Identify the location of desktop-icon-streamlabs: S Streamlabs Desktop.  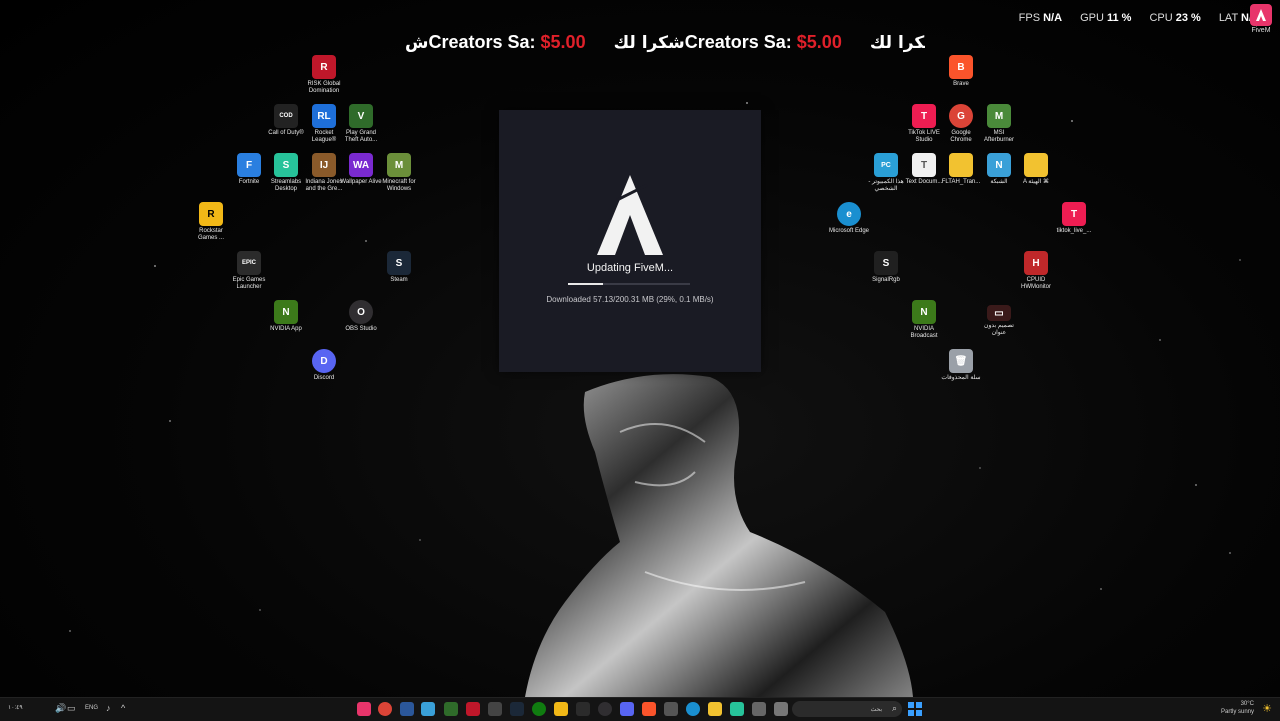
(286, 173).